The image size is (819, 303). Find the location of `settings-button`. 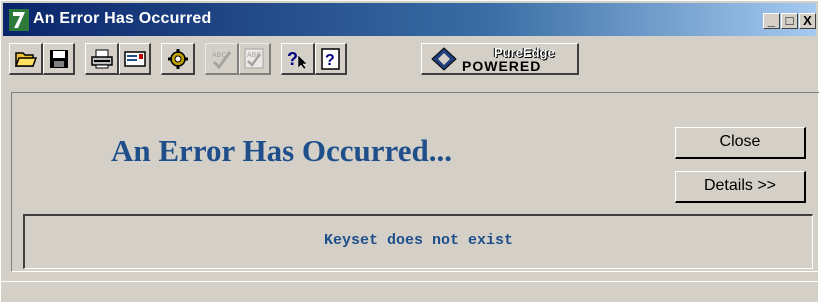

settings-button is located at coordinates (178, 59).